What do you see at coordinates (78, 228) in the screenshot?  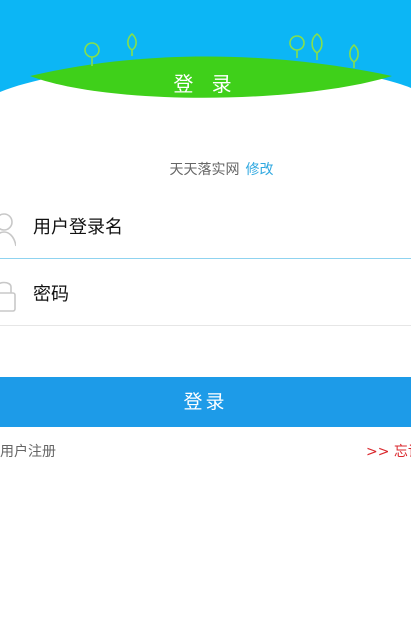 I see `username-input: 用户登录名` at bounding box center [78, 228].